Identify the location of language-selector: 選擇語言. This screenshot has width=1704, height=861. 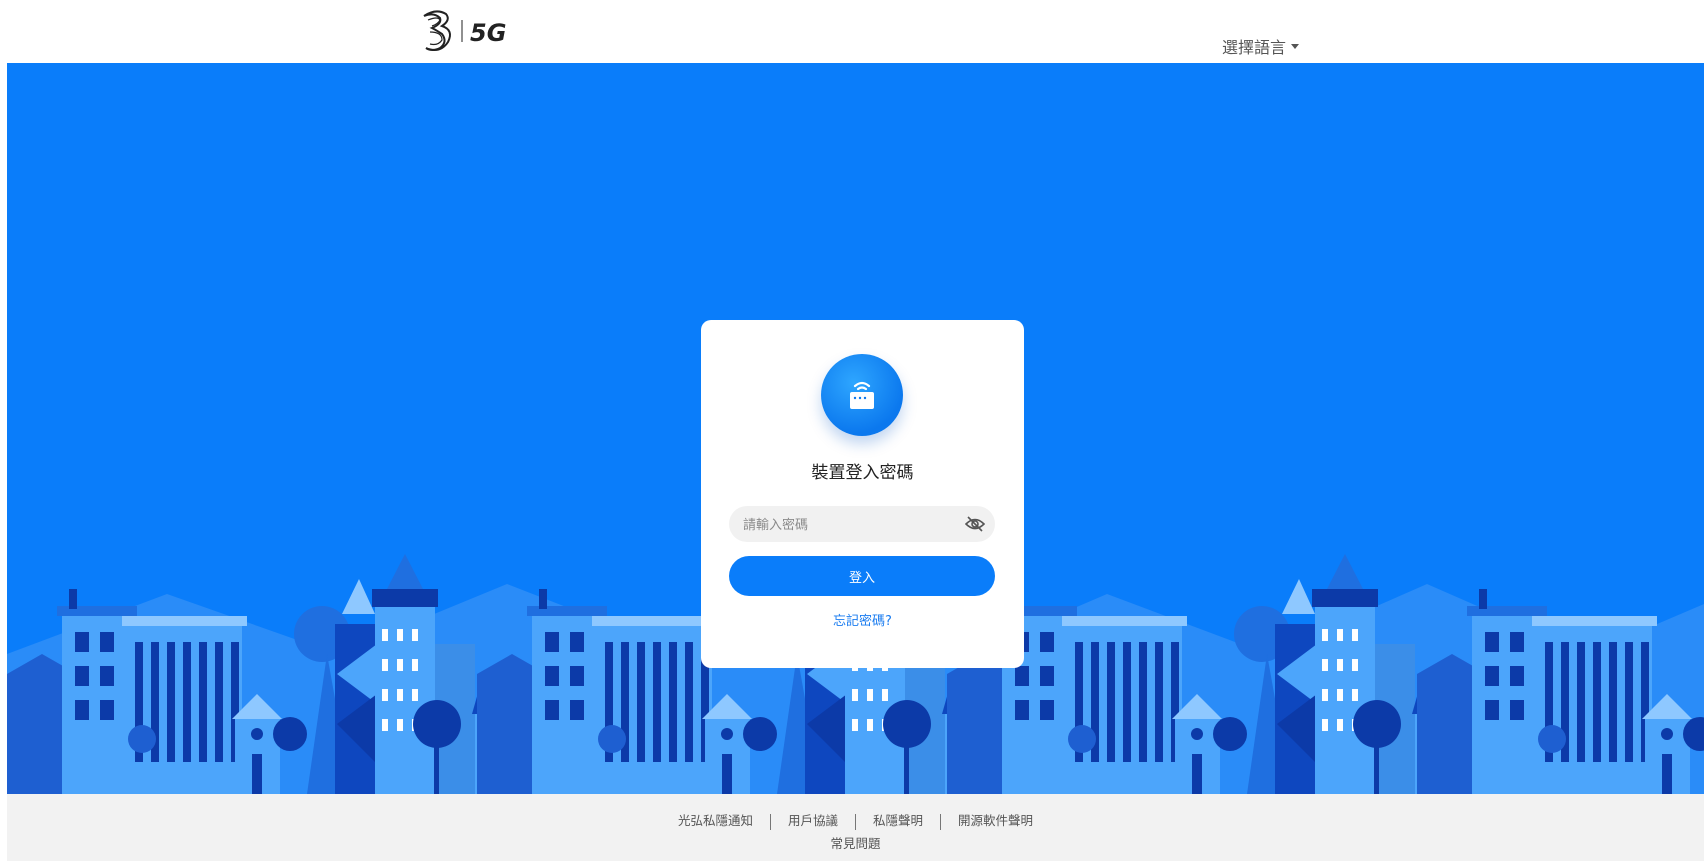
(1261, 46).